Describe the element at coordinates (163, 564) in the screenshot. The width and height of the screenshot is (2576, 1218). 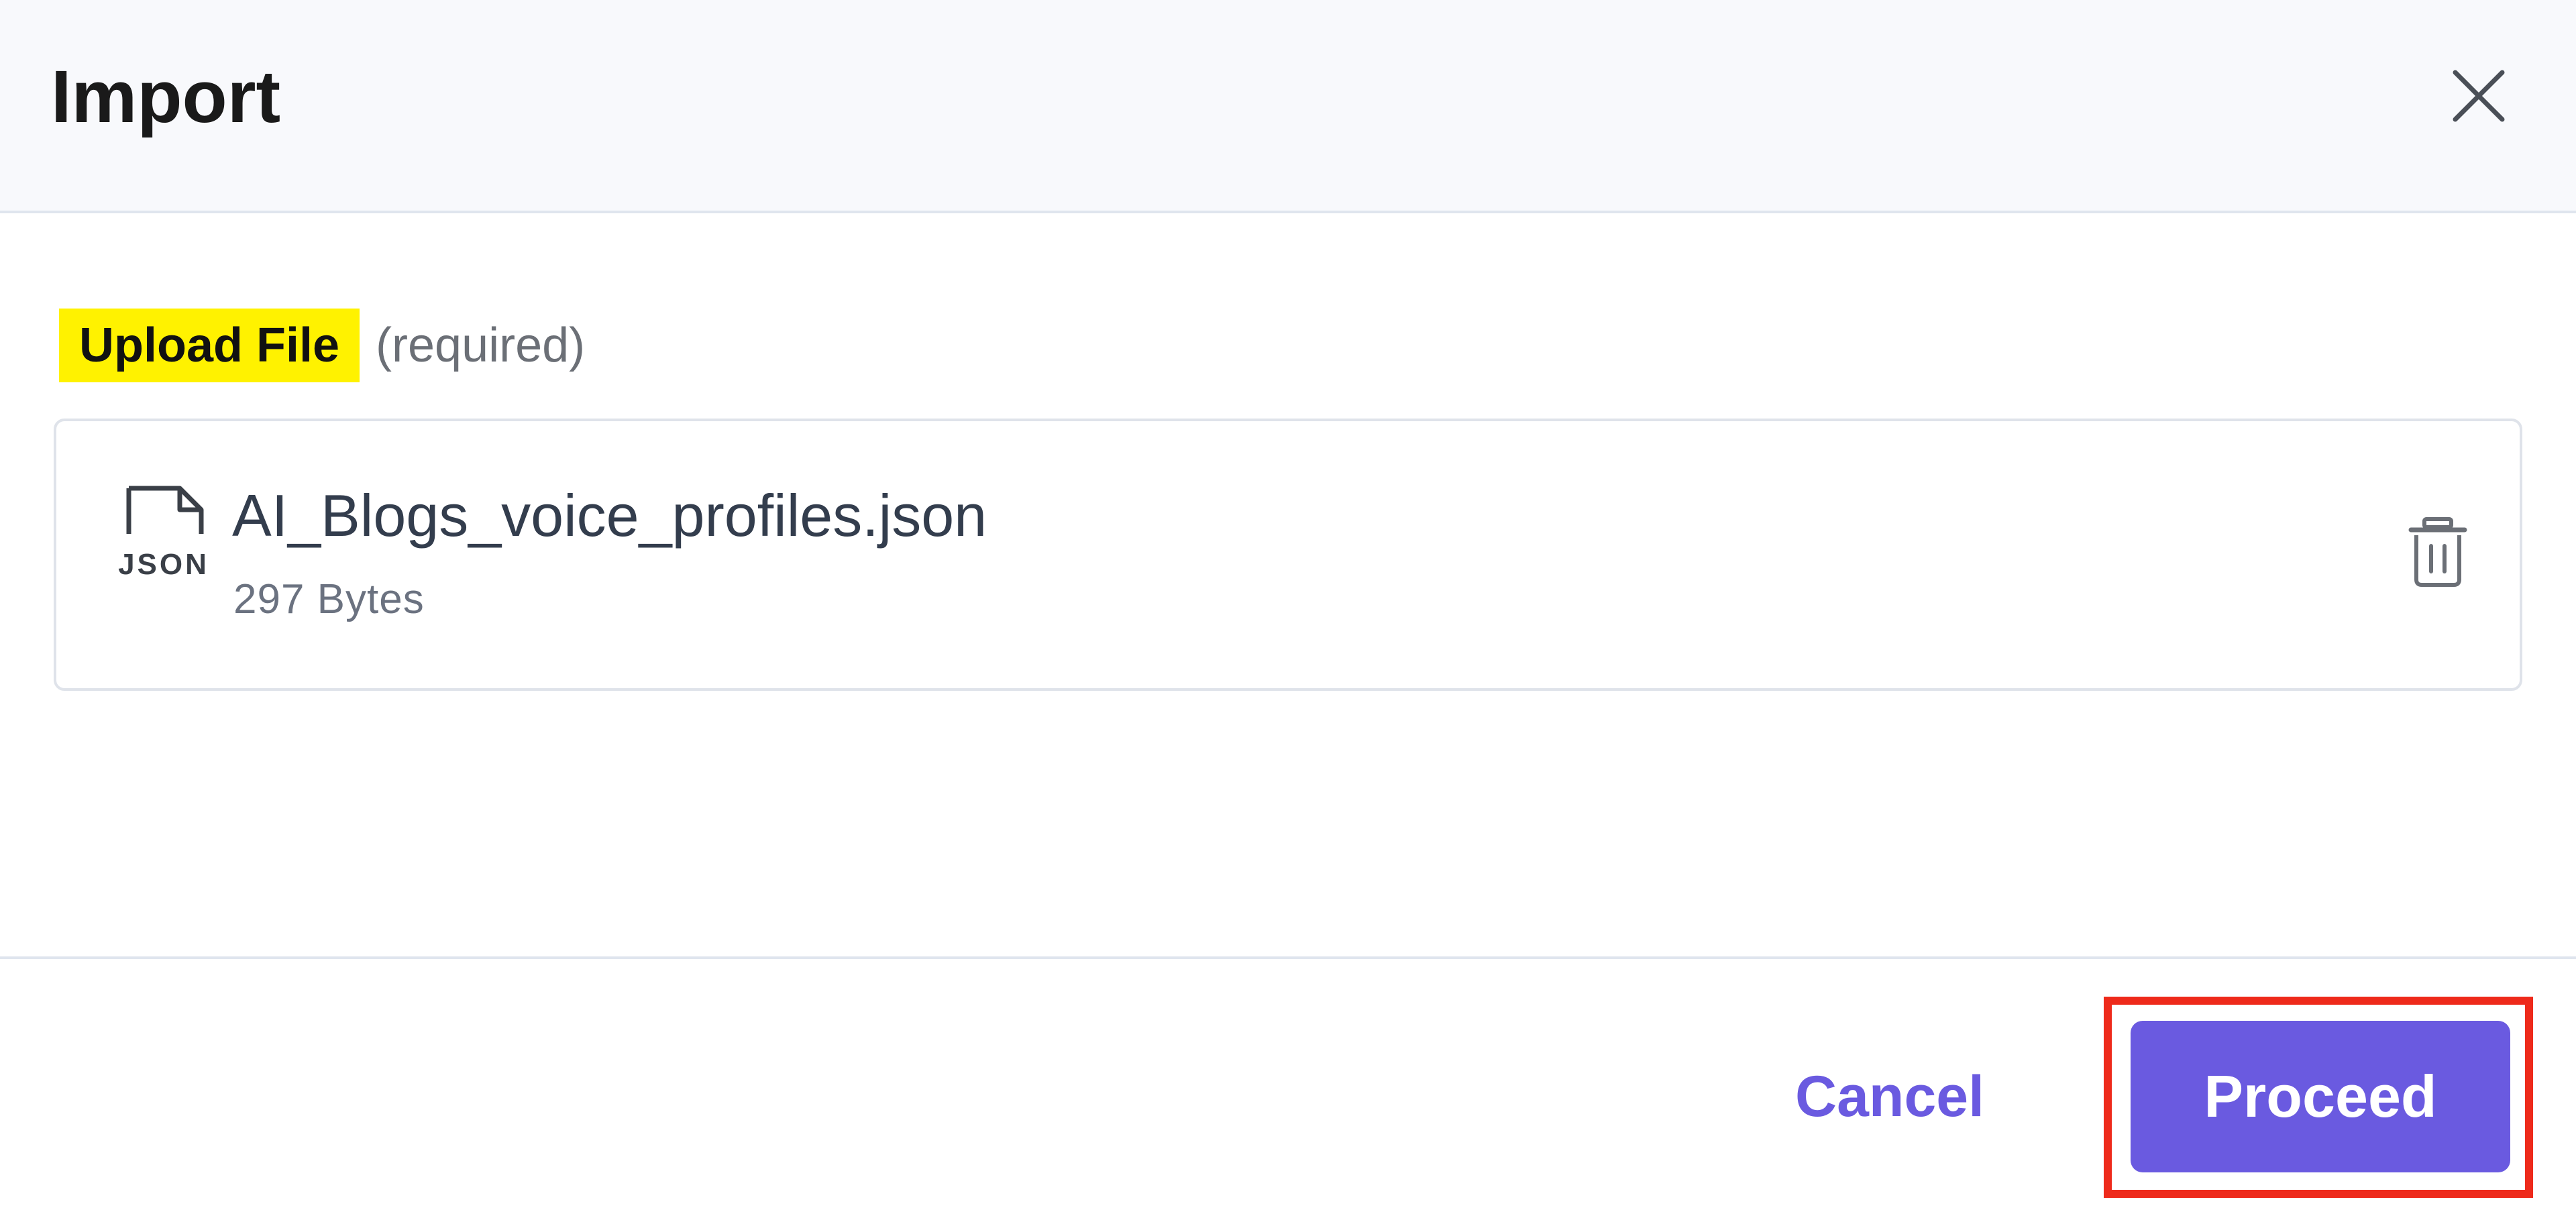
I see `svg-text: JSON` at that location.